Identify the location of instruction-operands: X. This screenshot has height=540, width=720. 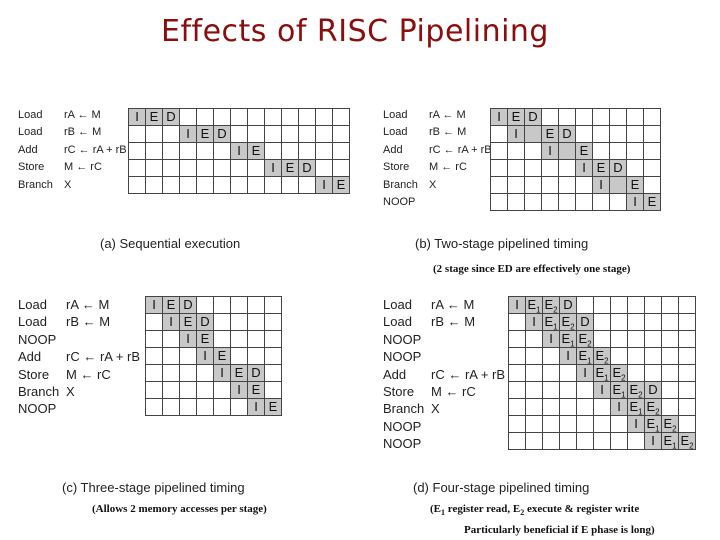
(433, 184).